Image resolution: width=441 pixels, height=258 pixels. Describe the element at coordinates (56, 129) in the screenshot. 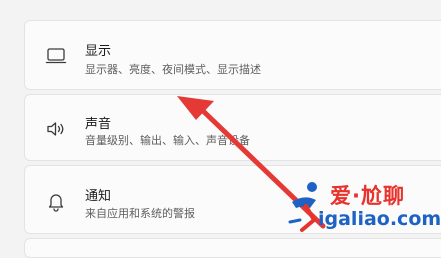

I see `speaker-icon` at that location.